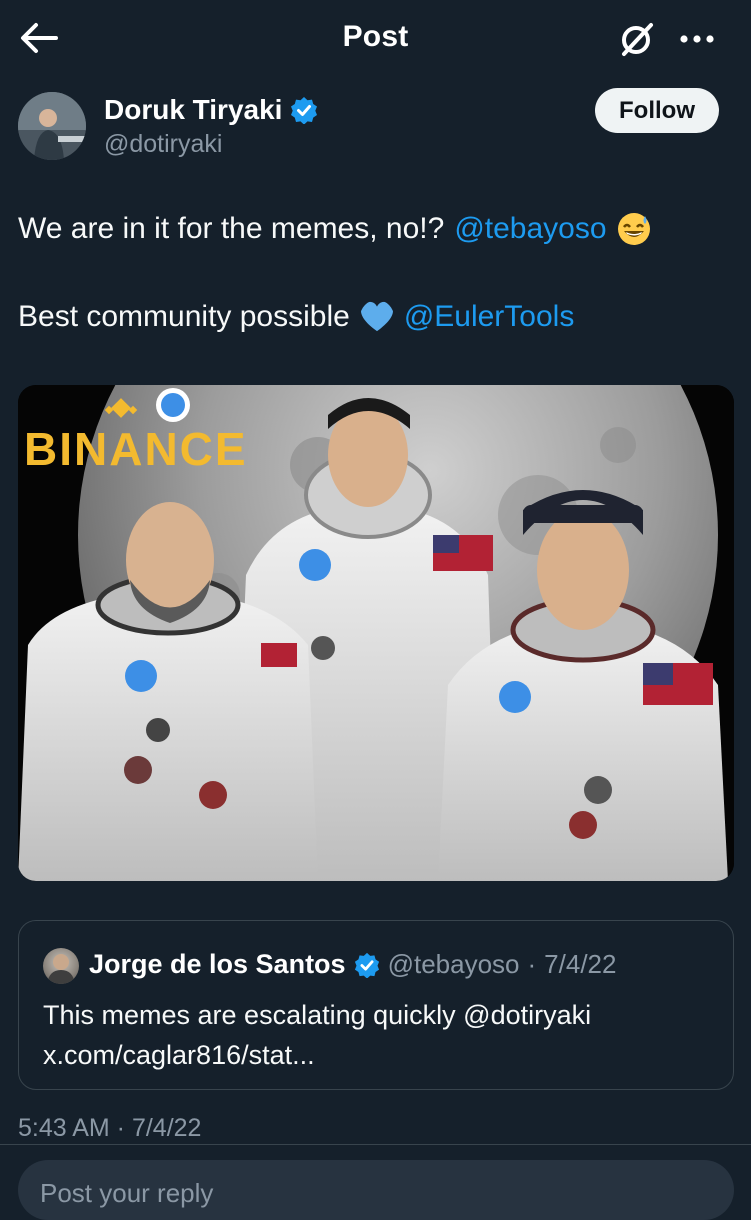 Image resolution: width=751 pixels, height=1220 pixels. Describe the element at coordinates (109, 1128) in the screenshot. I see `post-timestamp: 5:43 AM · 7/4/22` at that location.